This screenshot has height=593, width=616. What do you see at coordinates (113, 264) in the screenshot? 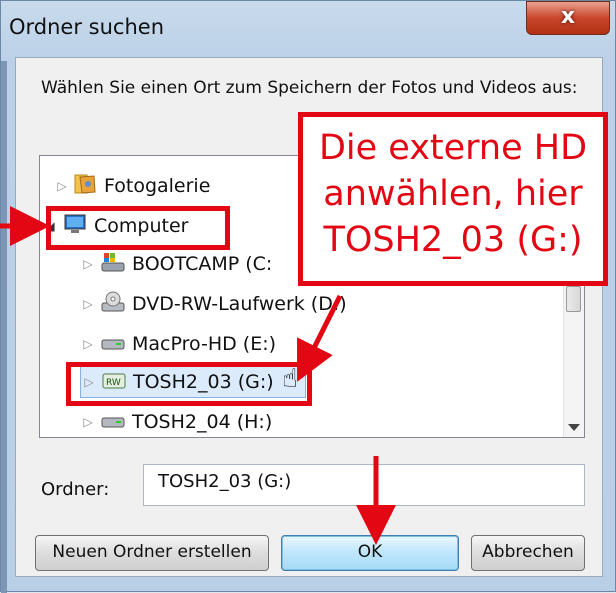
I see `windows-drive-icon` at bounding box center [113, 264].